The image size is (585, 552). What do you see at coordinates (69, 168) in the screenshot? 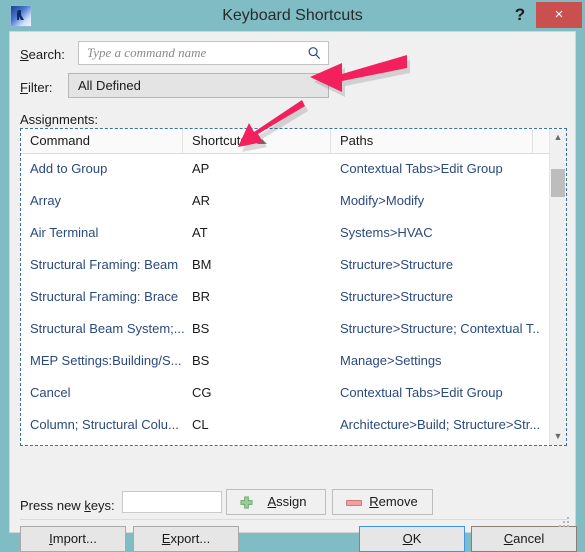
I see `cell-command: Add to Group` at bounding box center [69, 168].